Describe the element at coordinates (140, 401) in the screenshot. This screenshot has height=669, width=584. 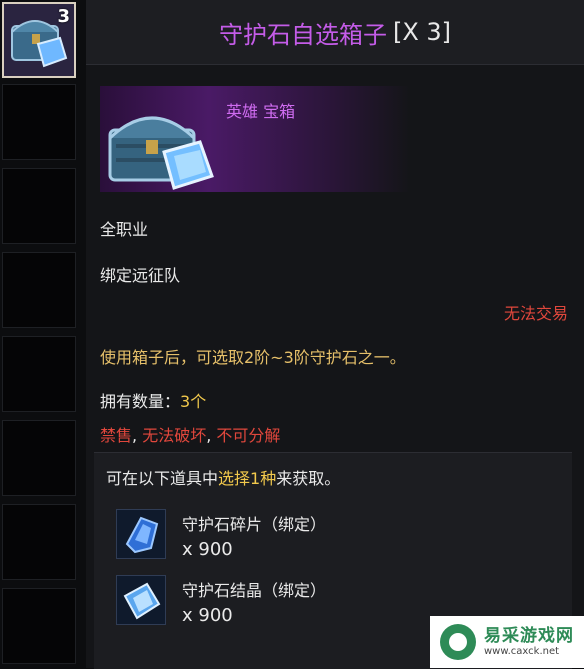
I see `owned-label: 拥有数量：` at that location.